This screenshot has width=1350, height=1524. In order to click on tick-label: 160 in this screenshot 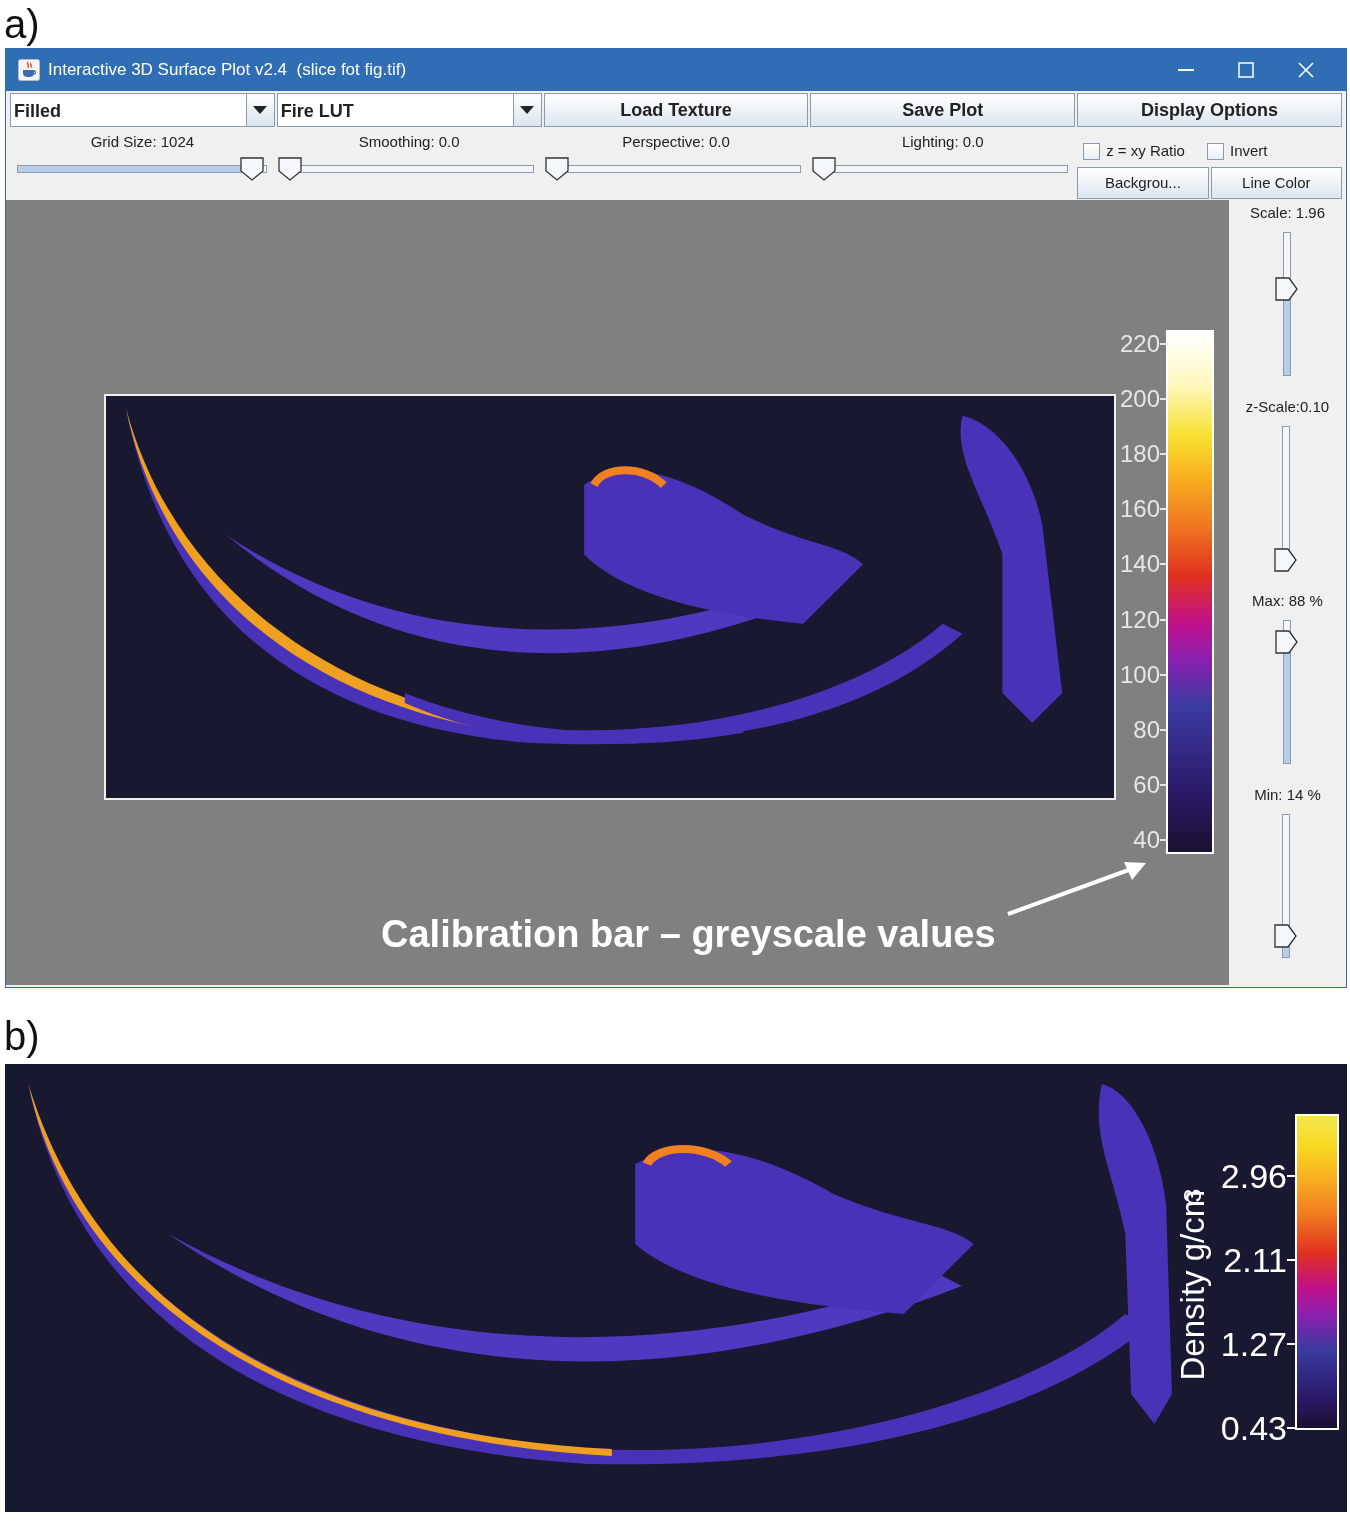, I will do `click(1140, 509)`.